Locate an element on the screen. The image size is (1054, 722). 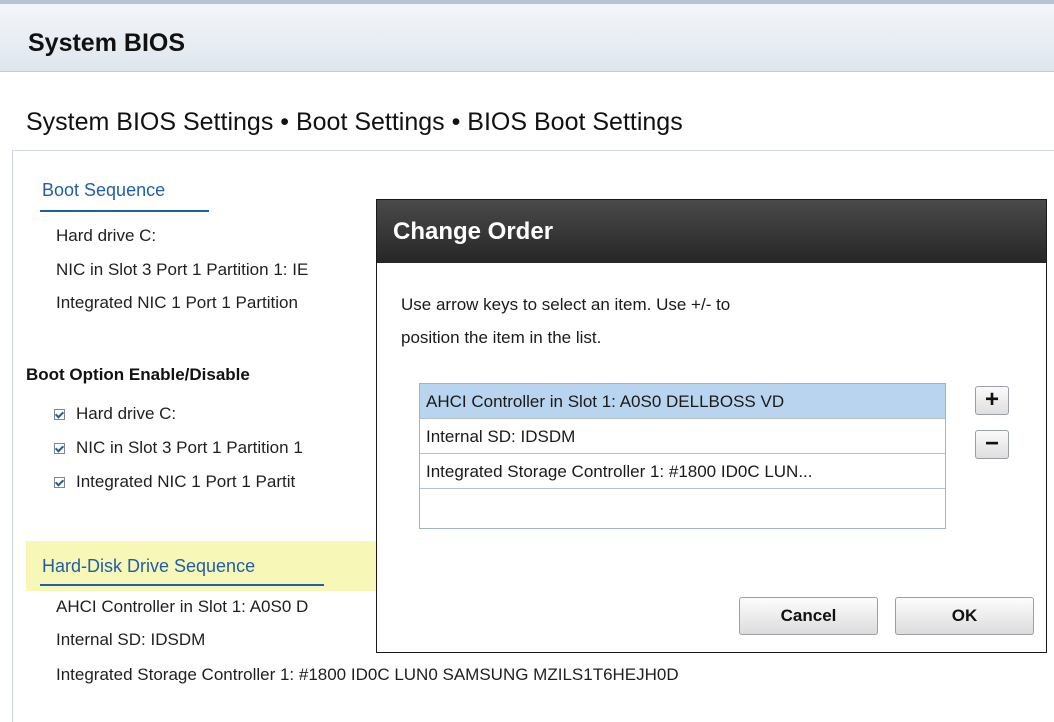
cancel-button: Cancel is located at coordinates (808, 616).